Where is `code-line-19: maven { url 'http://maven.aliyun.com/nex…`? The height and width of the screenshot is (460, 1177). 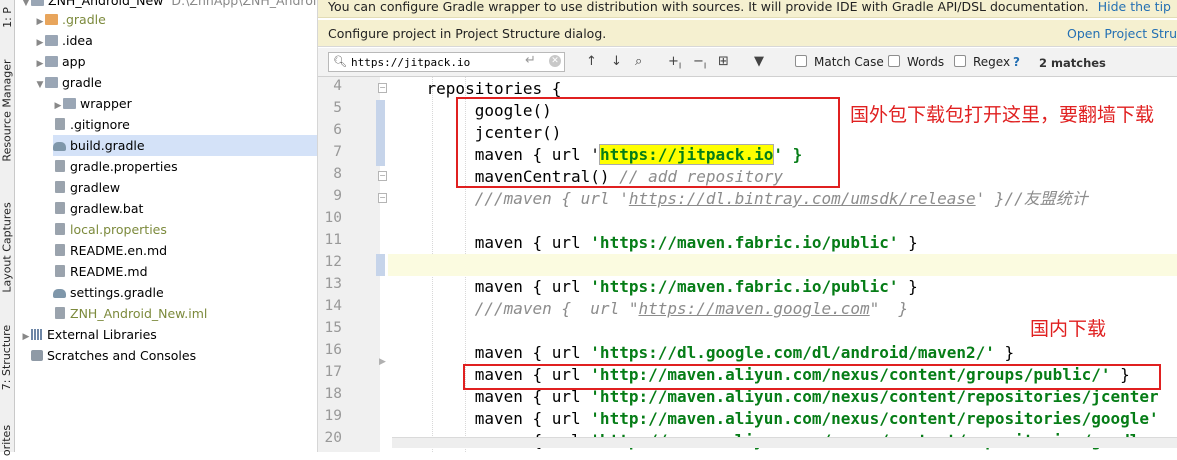 code-line-19: maven { url 'http://maven.aliyun.com/nex… is located at coordinates (816, 418).